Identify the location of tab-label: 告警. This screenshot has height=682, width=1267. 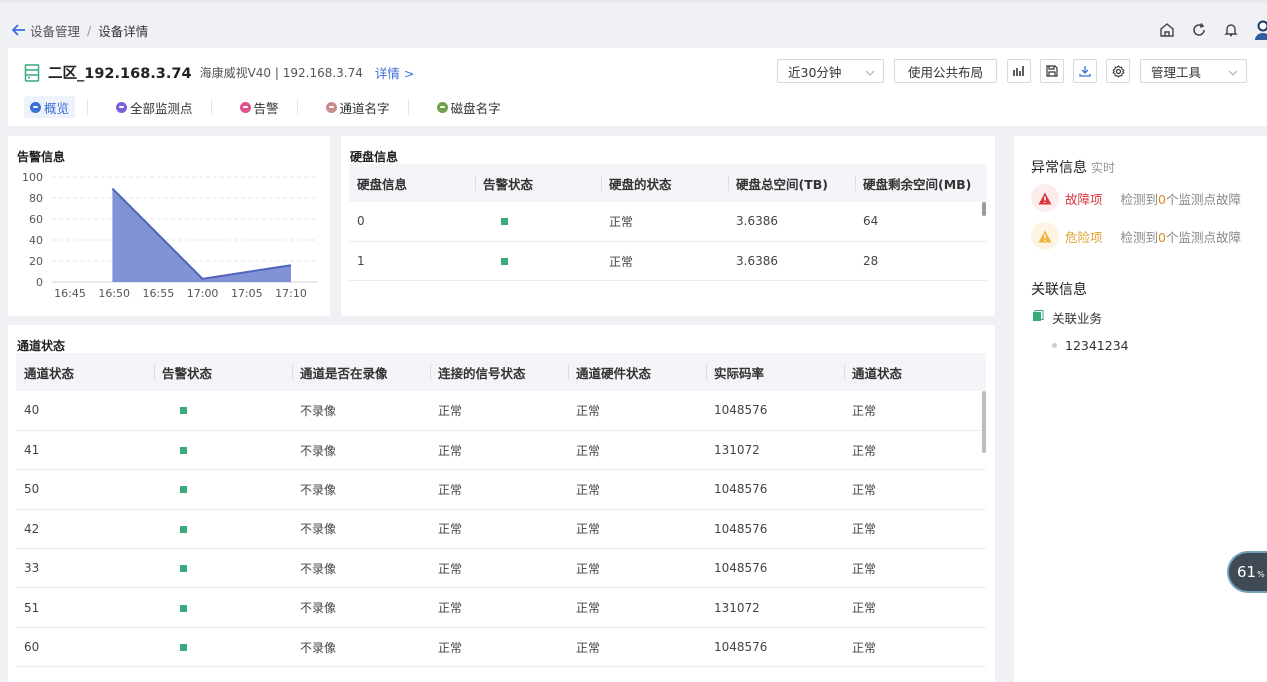
(266, 108).